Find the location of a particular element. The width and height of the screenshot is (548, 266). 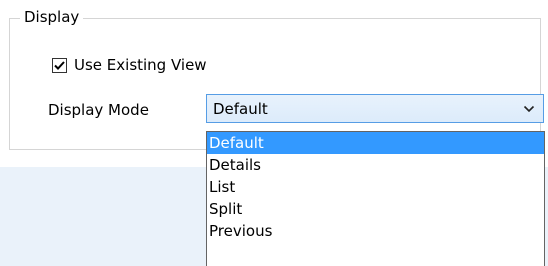

use-existing-view-checkbox-row: Use Existing View is located at coordinates (129, 65).